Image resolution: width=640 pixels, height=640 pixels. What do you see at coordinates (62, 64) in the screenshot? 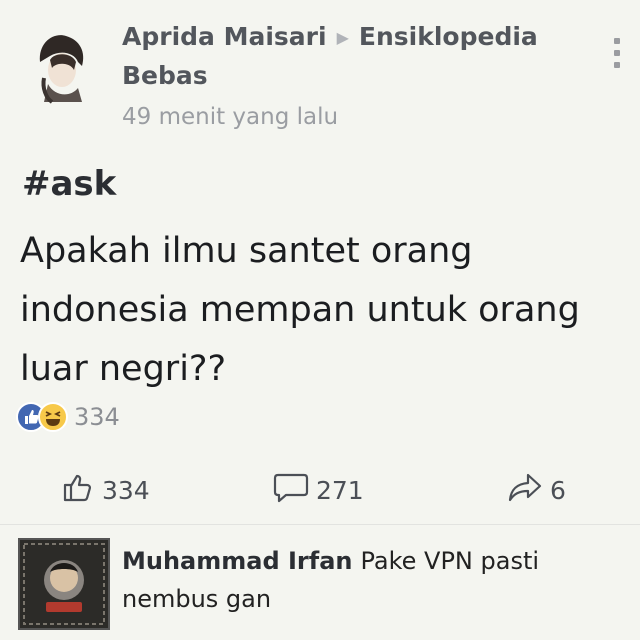
I see `author-avatar` at bounding box center [62, 64].